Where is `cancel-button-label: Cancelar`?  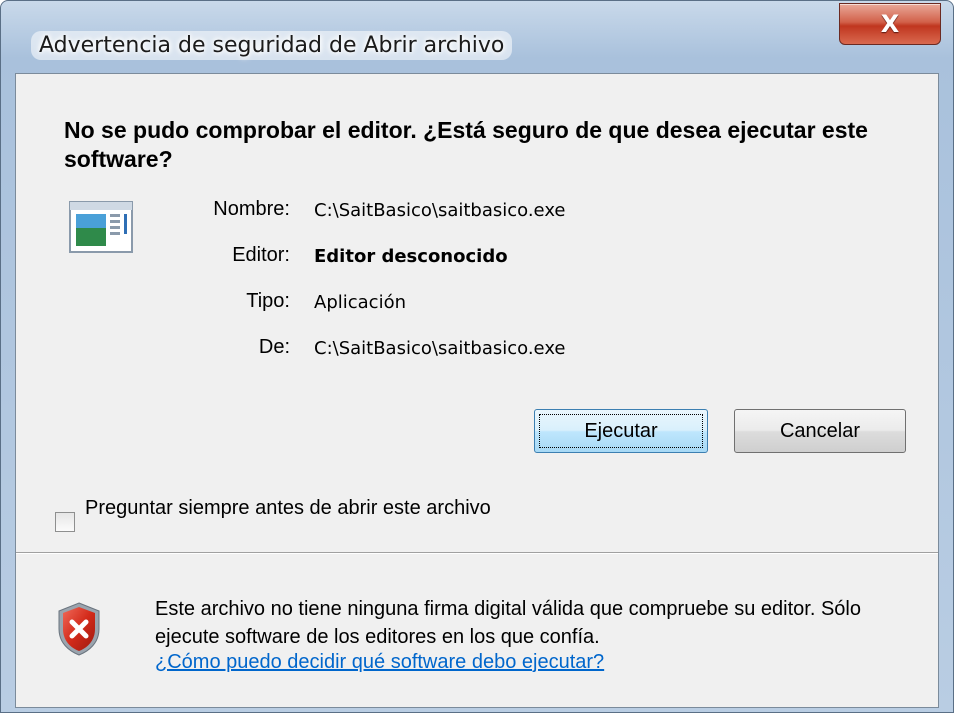
cancel-button-label: Cancelar is located at coordinates (820, 430).